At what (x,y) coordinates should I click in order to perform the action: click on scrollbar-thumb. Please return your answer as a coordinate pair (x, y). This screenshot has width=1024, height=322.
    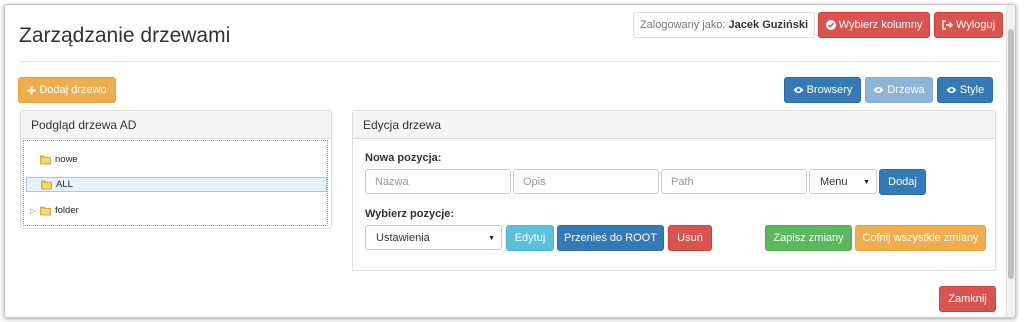
    Looking at the image, I should click on (1011, 154).